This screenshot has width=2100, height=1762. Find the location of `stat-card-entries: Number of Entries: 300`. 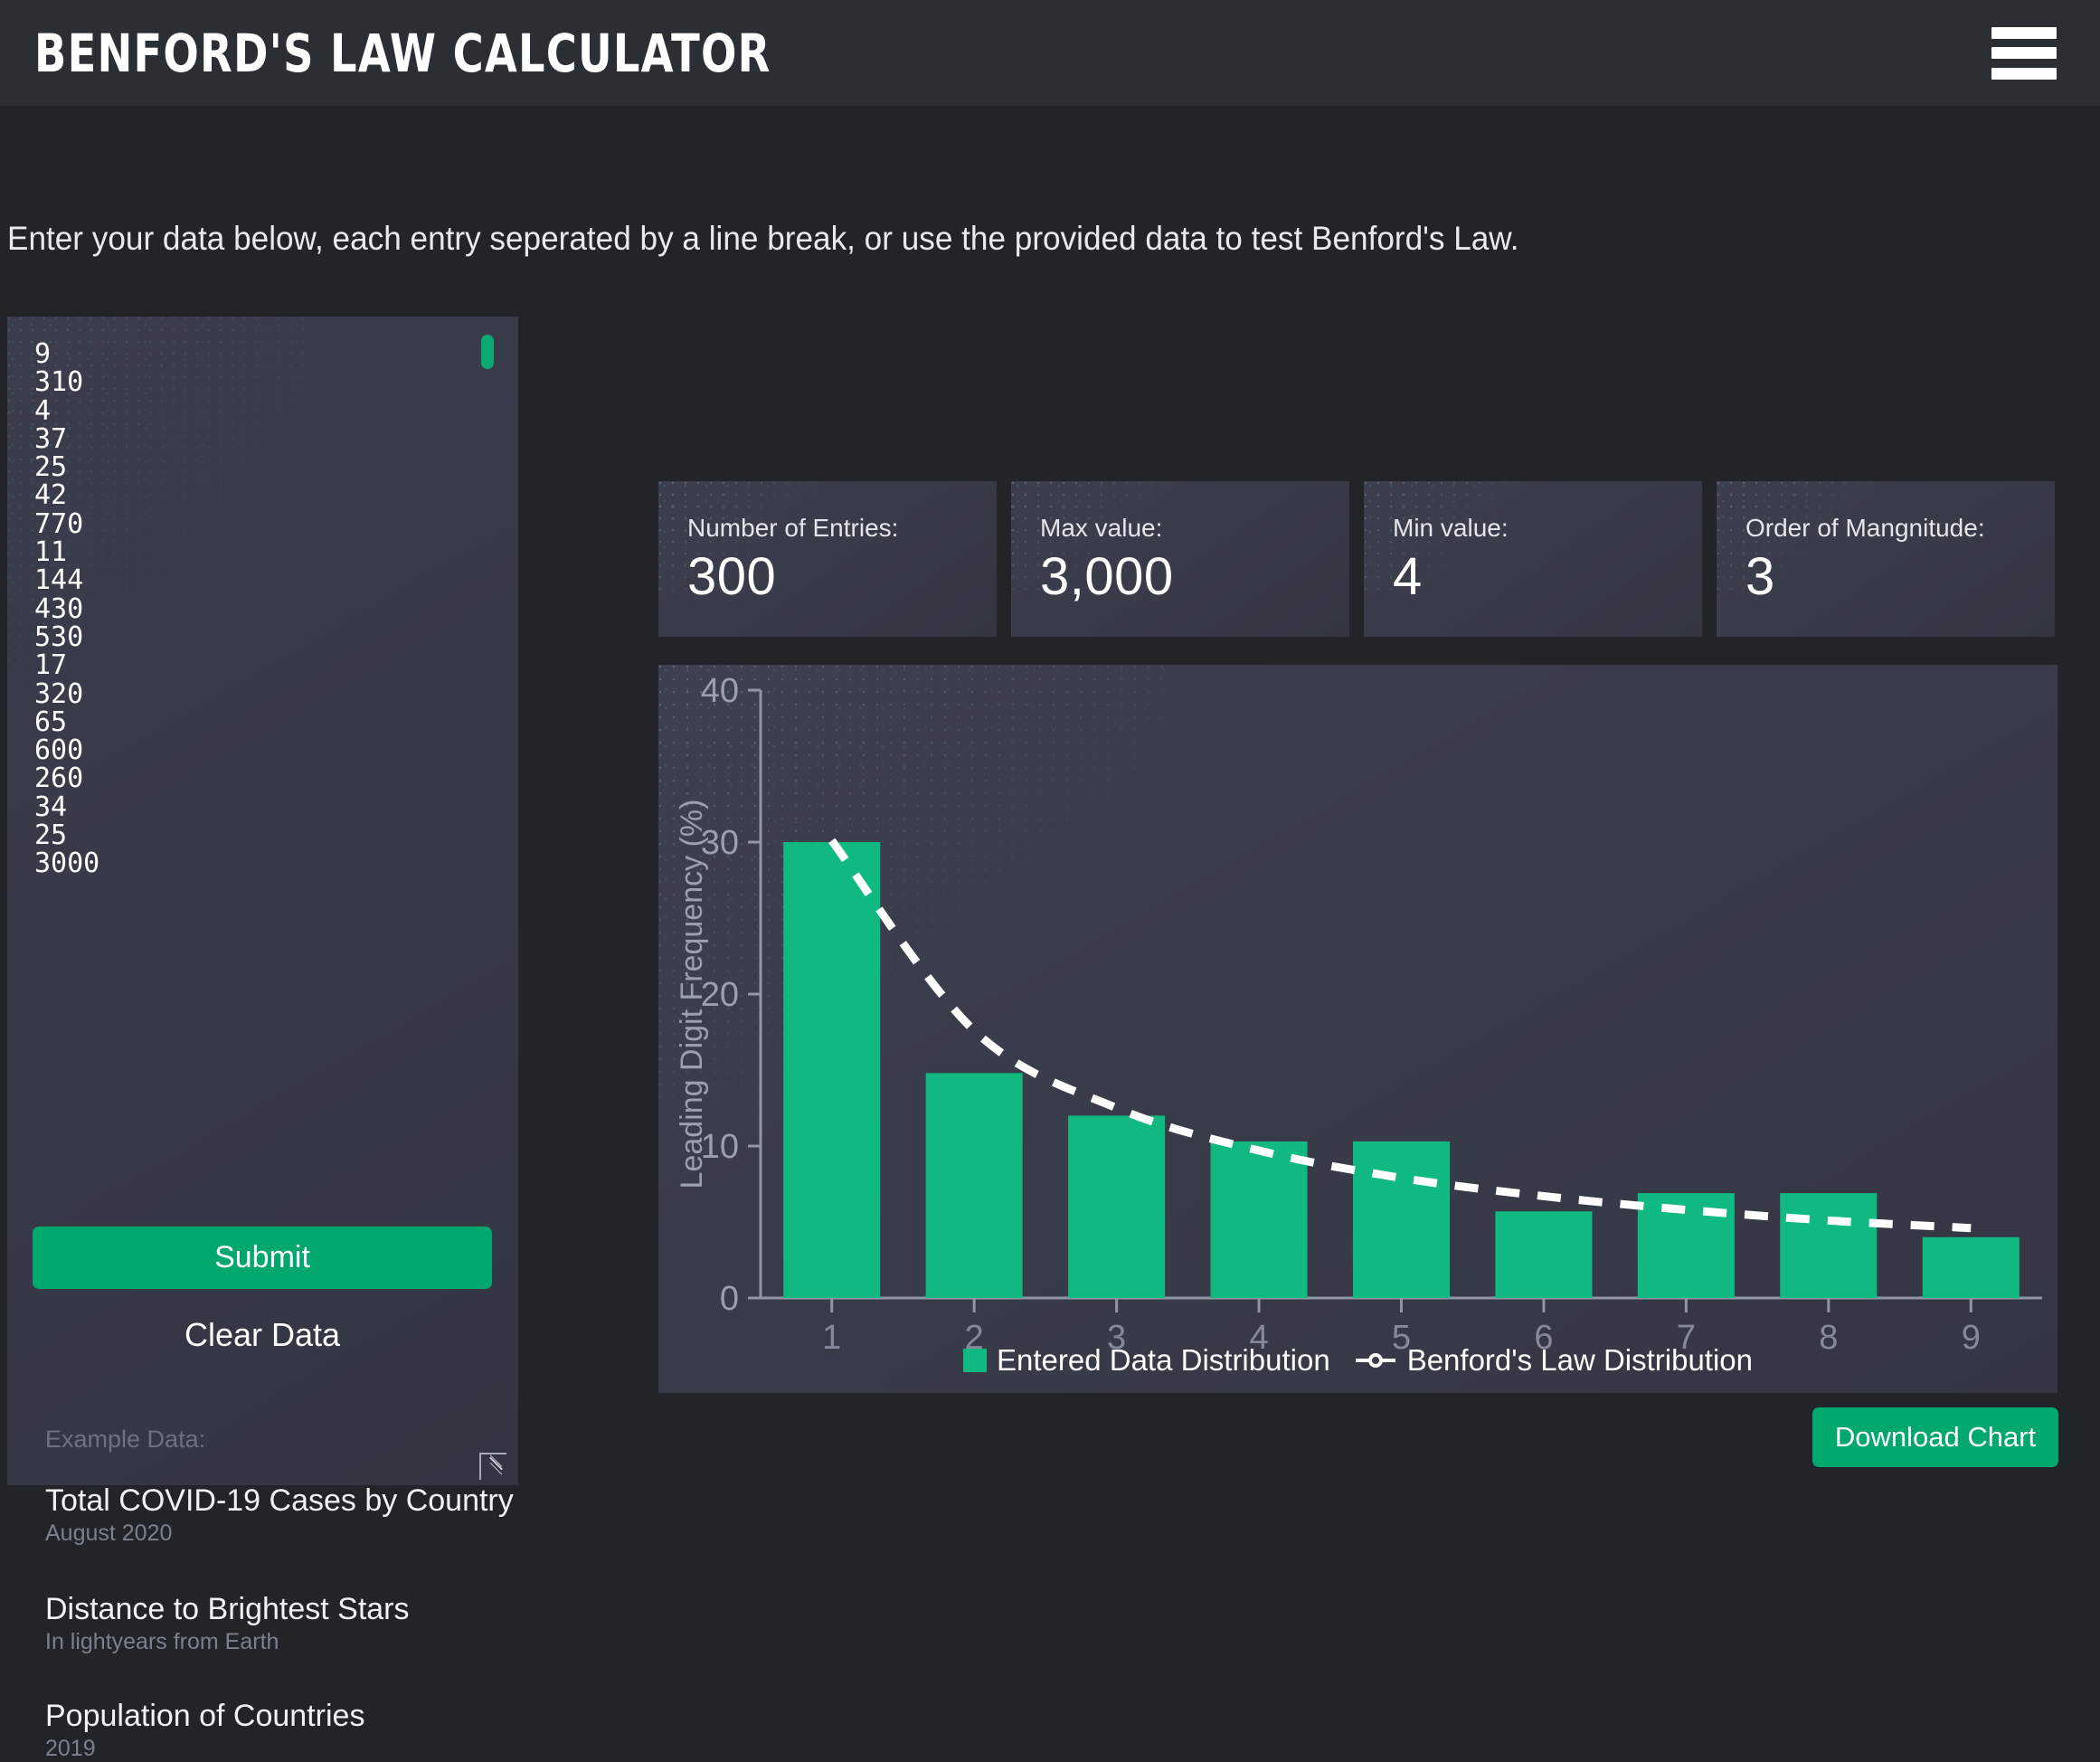

stat-card-entries: Number of Entries: 300 is located at coordinates (827, 559).